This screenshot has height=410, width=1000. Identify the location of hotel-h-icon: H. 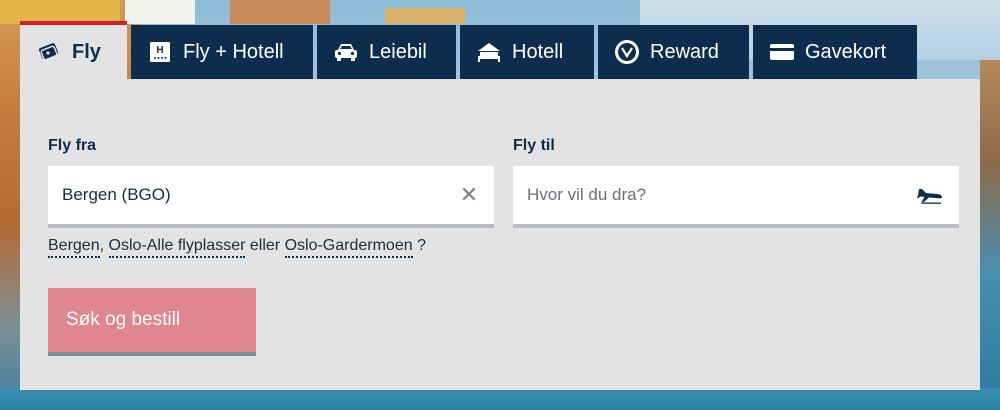
(160, 52).